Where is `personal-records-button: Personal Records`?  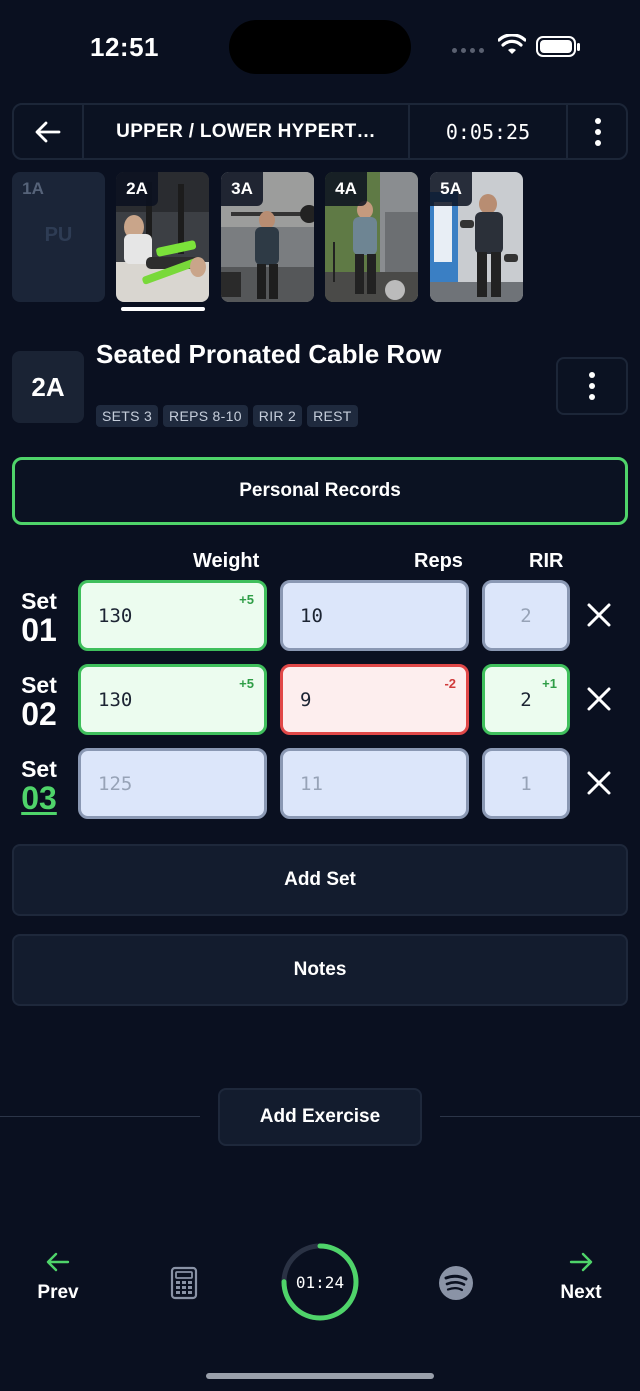
personal-records-button: Personal Records is located at coordinates (320, 491).